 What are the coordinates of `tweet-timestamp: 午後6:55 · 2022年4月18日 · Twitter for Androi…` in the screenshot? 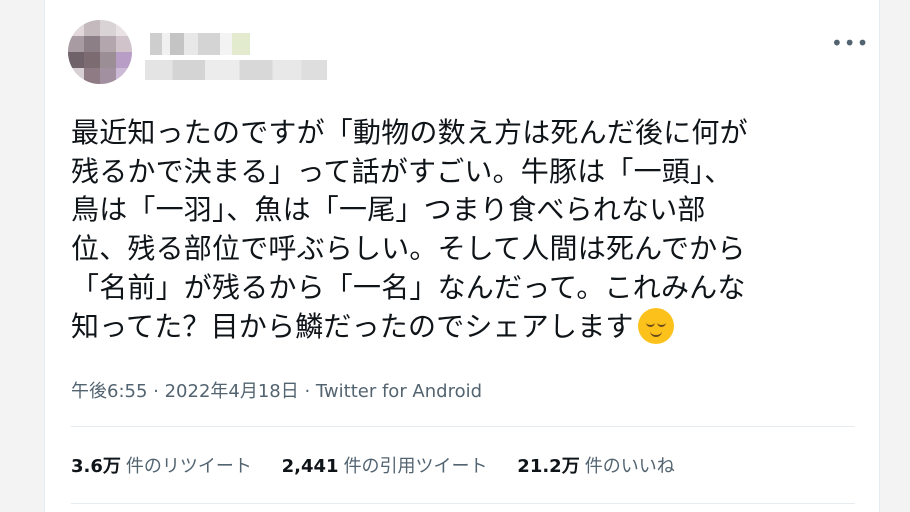 It's located at (276, 390).